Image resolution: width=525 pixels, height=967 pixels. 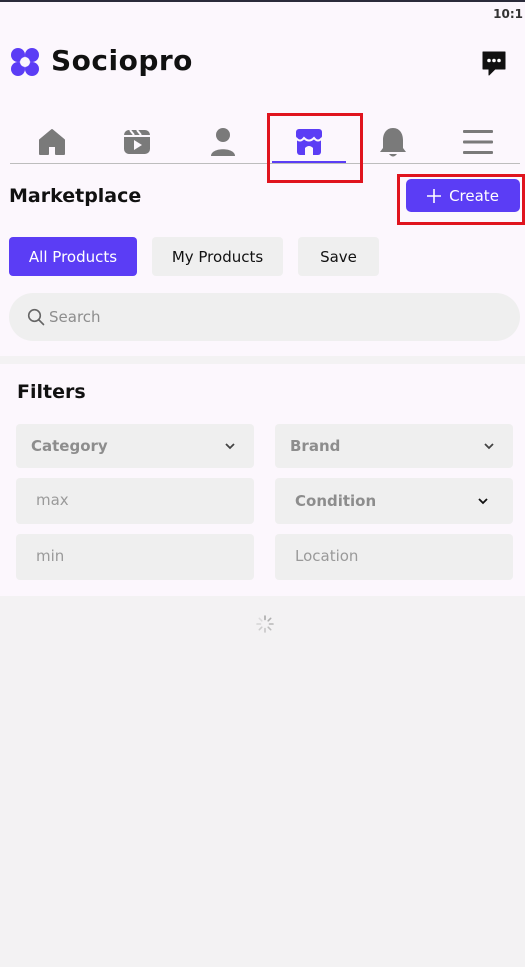 I want to click on home-icon, so click(x=52, y=142).